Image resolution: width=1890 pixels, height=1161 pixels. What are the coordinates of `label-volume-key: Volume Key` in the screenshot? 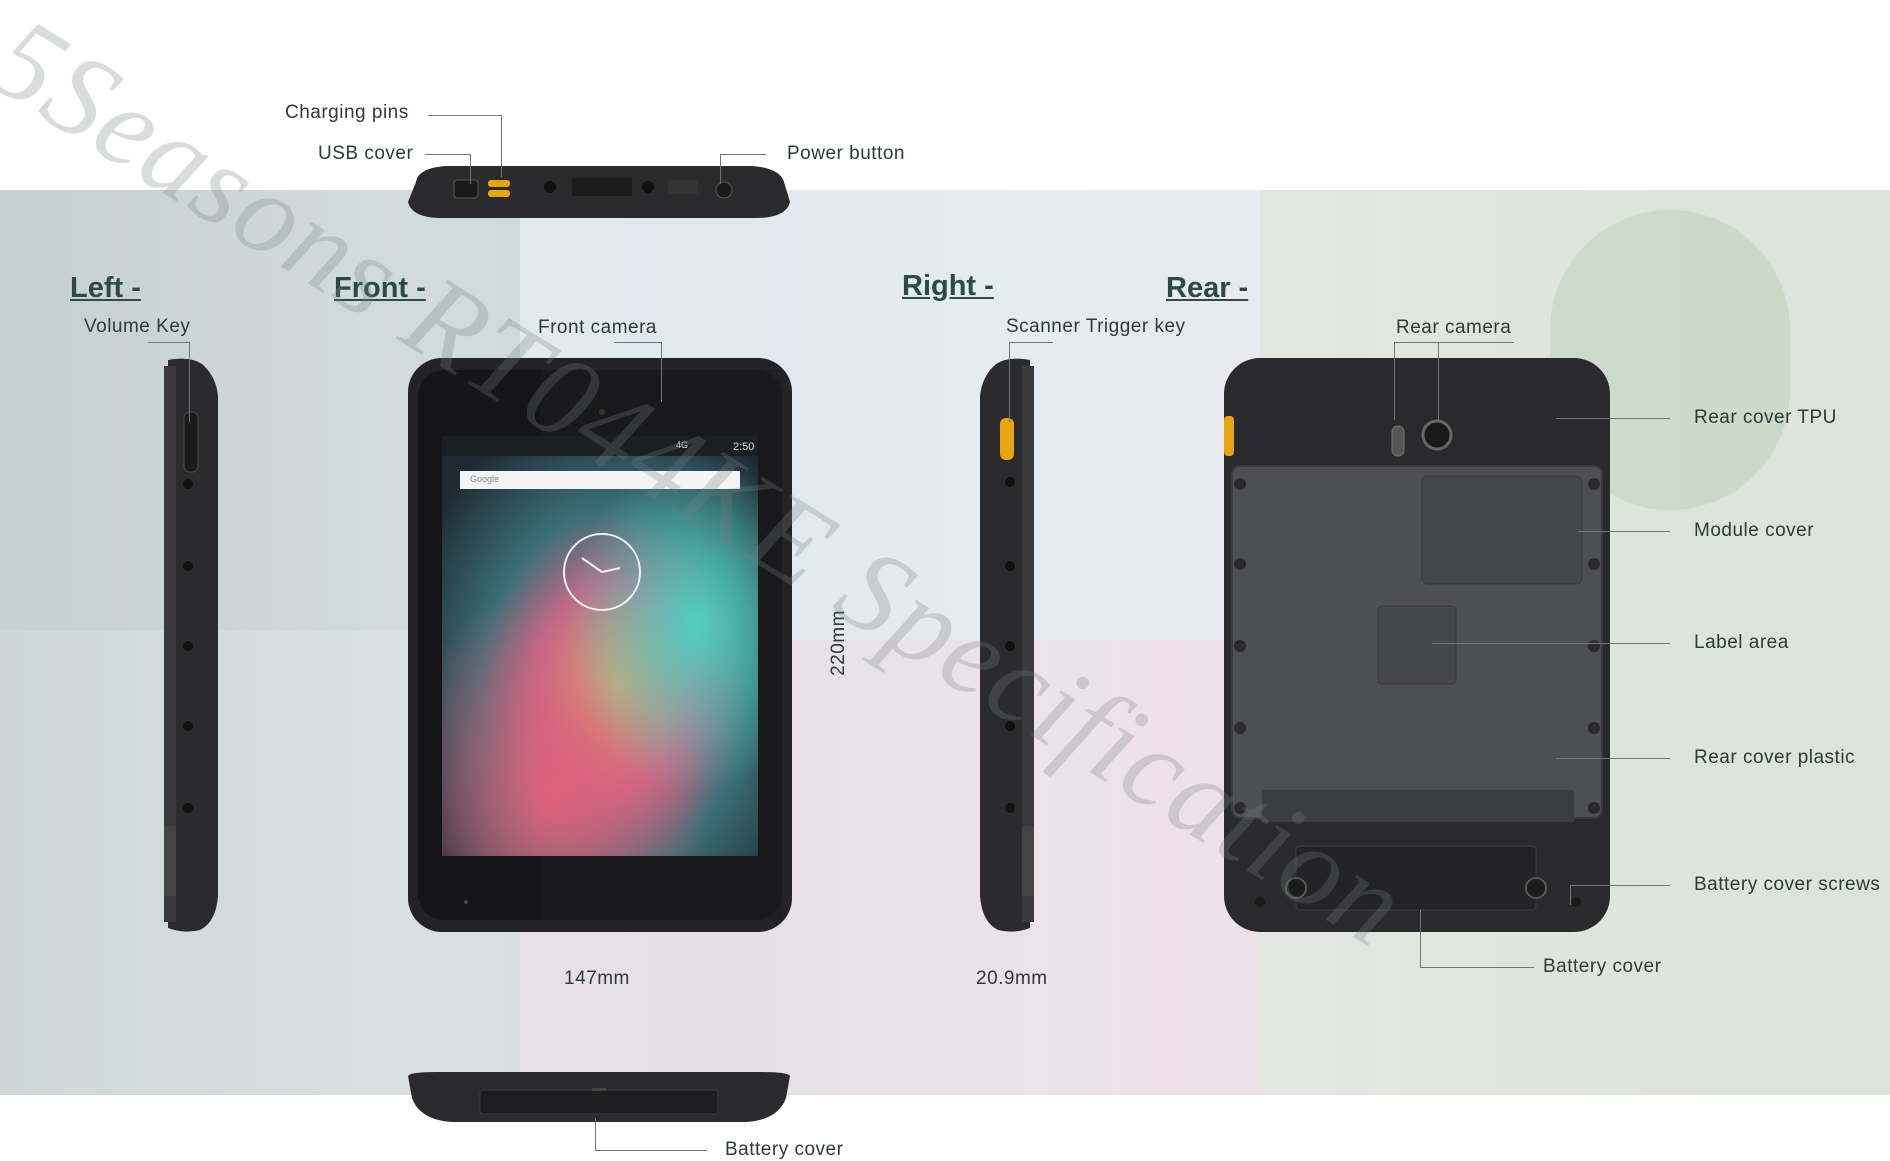 It's located at (137, 326).